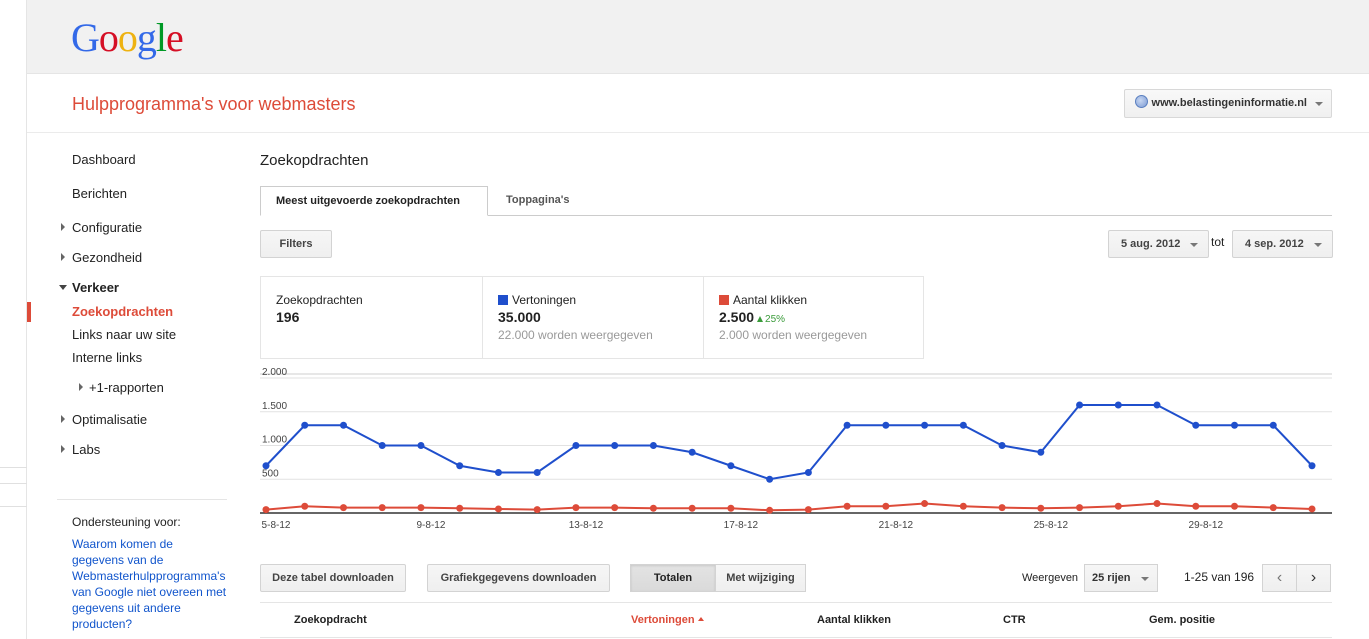  Describe the element at coordinates (319, 300) in the screenshot. I see `stat-queries-label: Zoekopdrachten` at that location.